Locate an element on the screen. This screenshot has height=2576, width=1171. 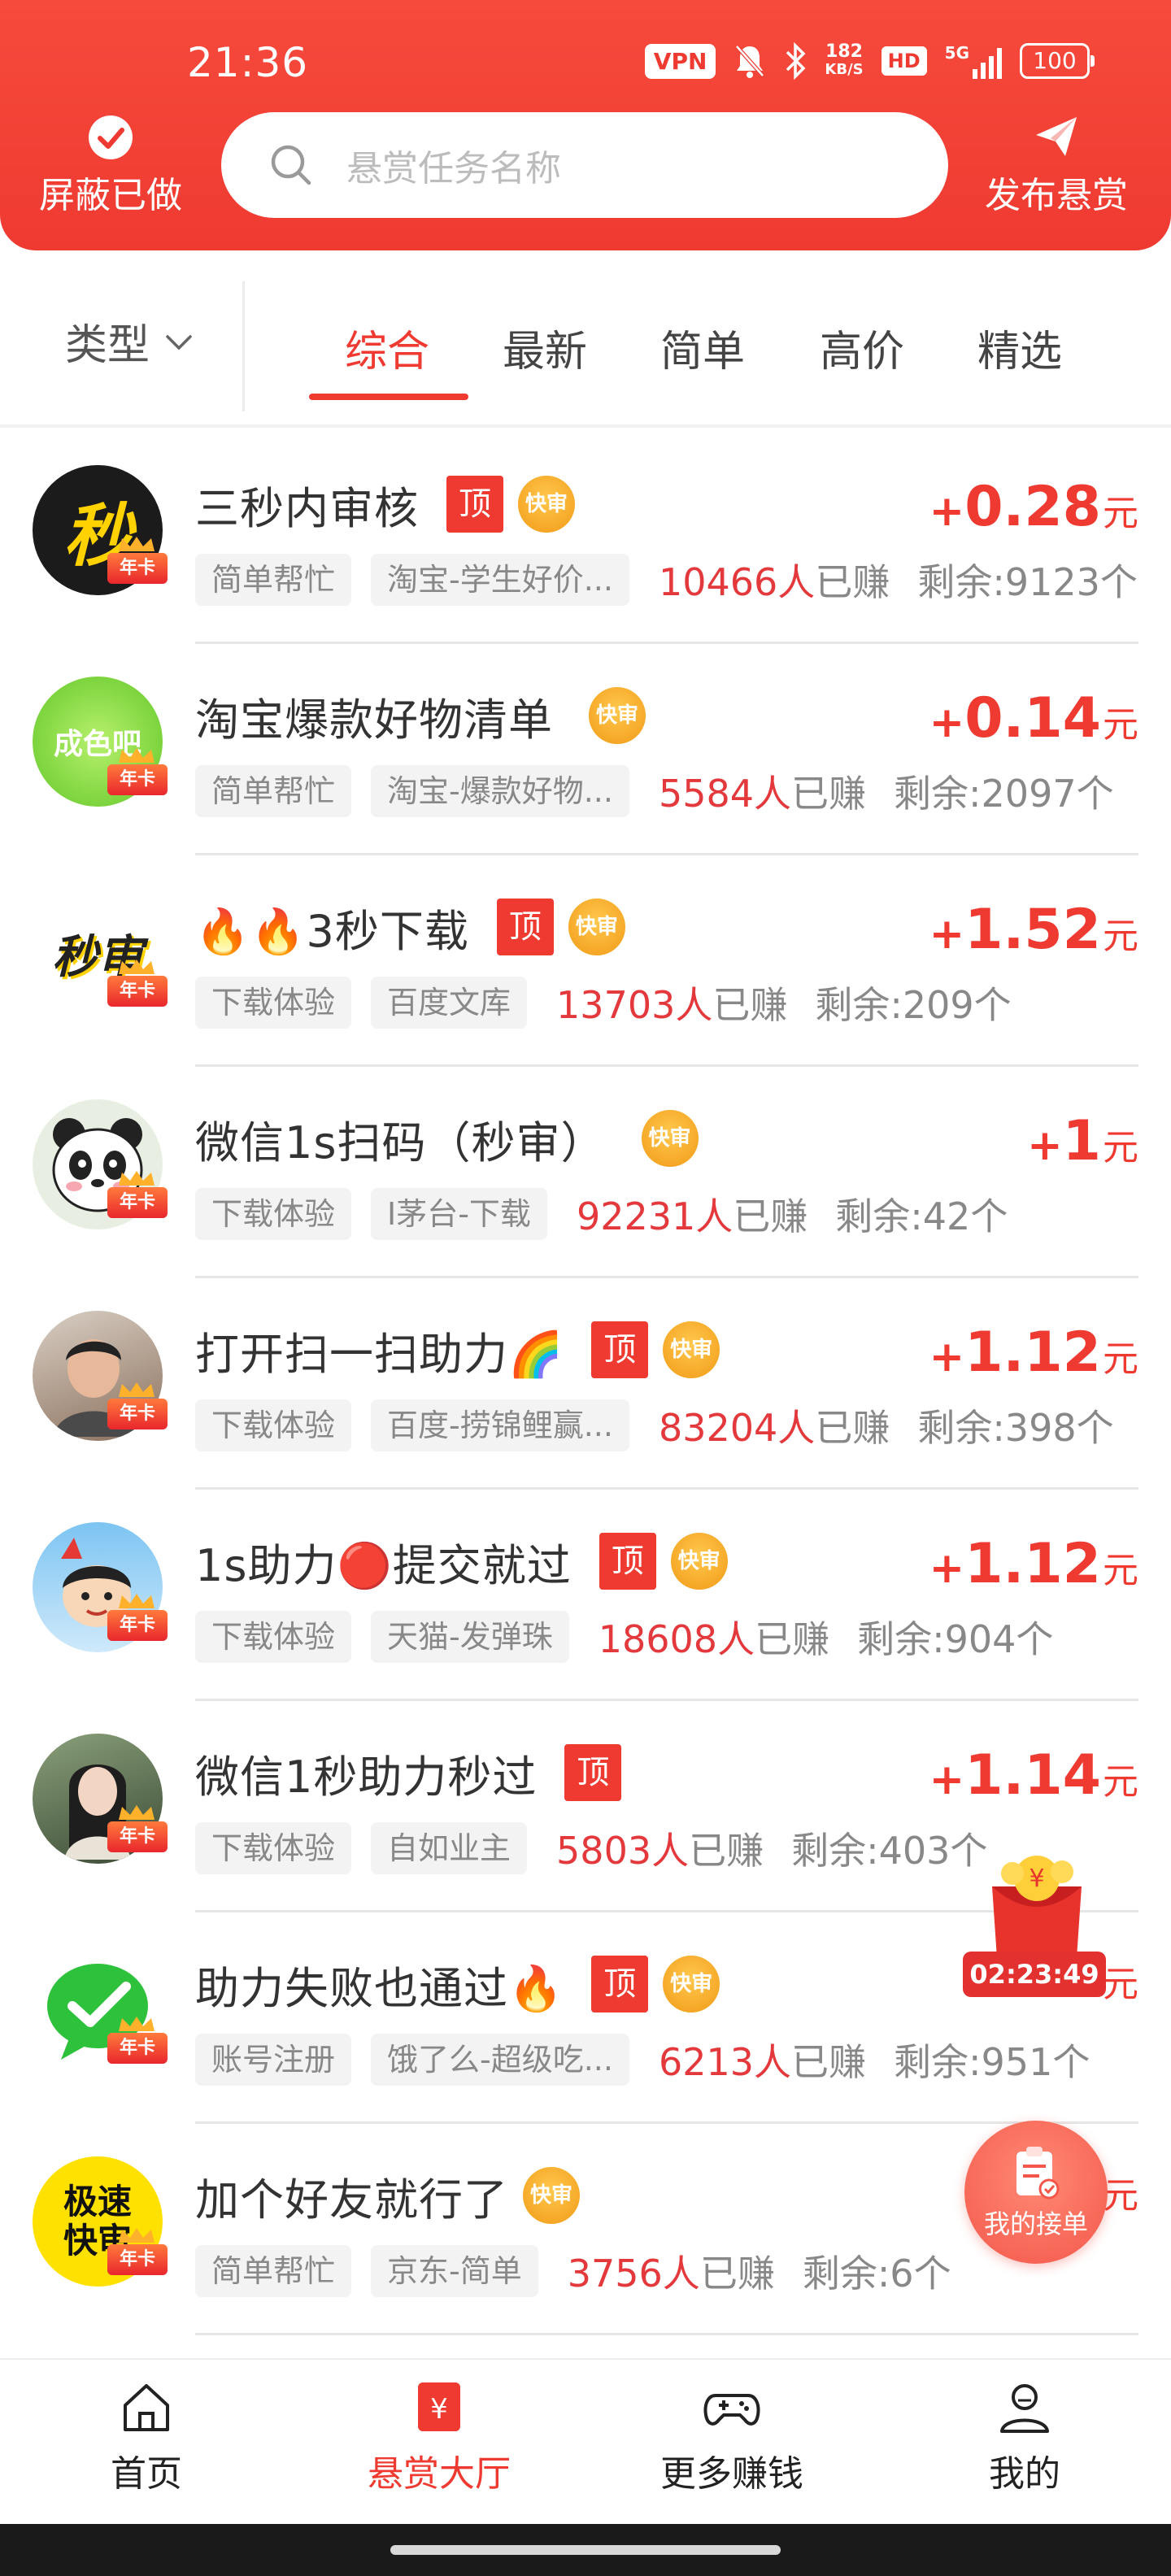
tab-latest: 最新 is located at coordinates (545, 347).